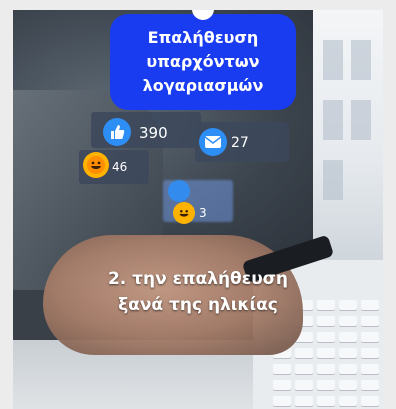 The width and height of the screenshot is (396, 409). I want to click on window-background, so click(348, 135).